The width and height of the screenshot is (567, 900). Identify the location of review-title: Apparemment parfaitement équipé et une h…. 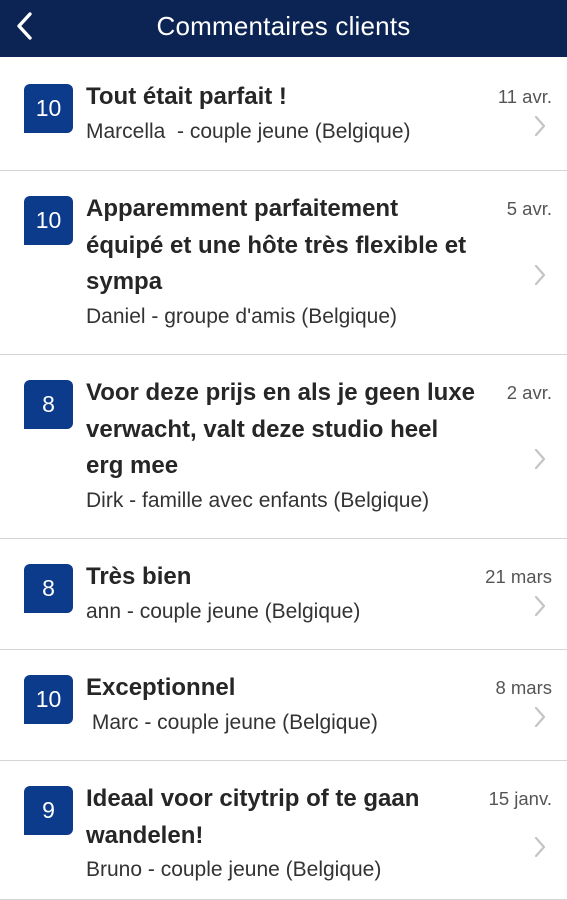
(276, 245).